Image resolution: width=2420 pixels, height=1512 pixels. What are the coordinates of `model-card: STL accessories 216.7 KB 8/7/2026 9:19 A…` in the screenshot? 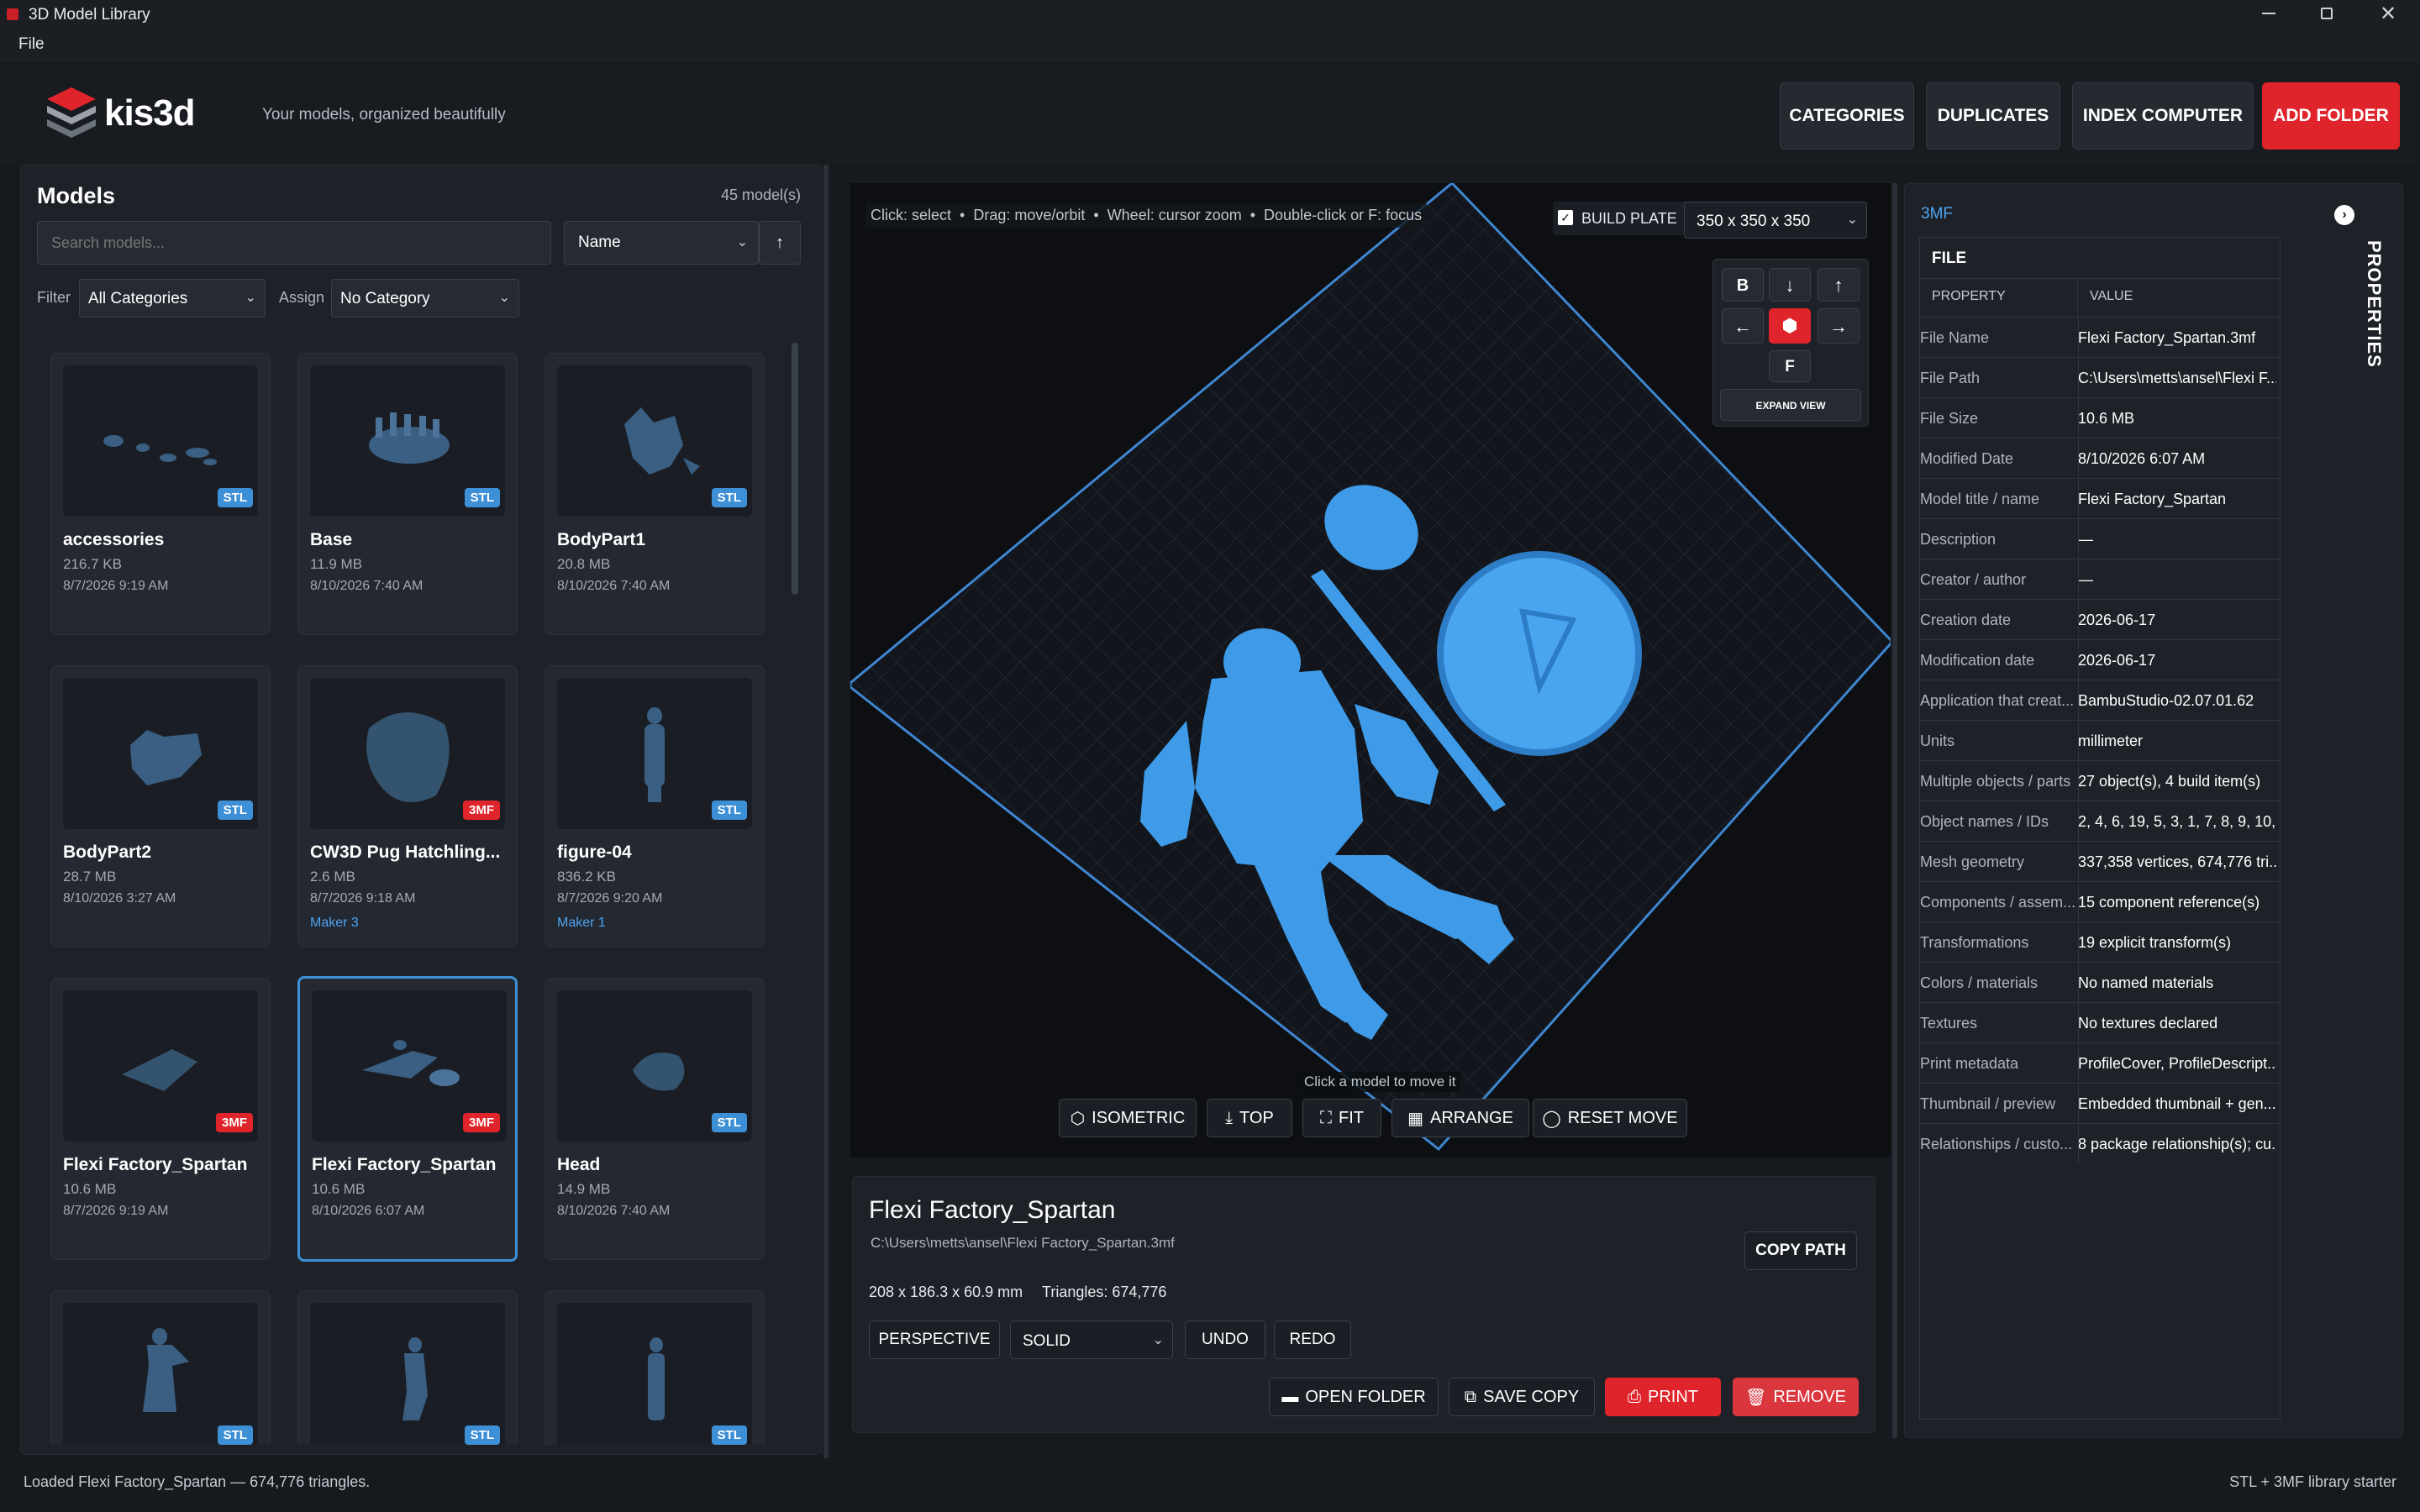 It's located at (161, 494).